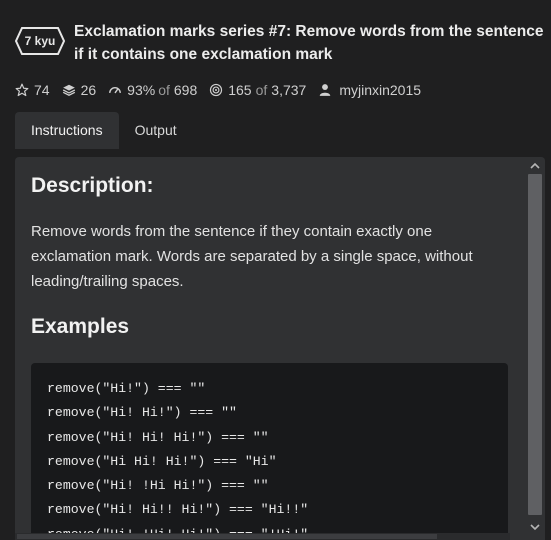  I want to click on collections-count: 26, so click(88, 90).